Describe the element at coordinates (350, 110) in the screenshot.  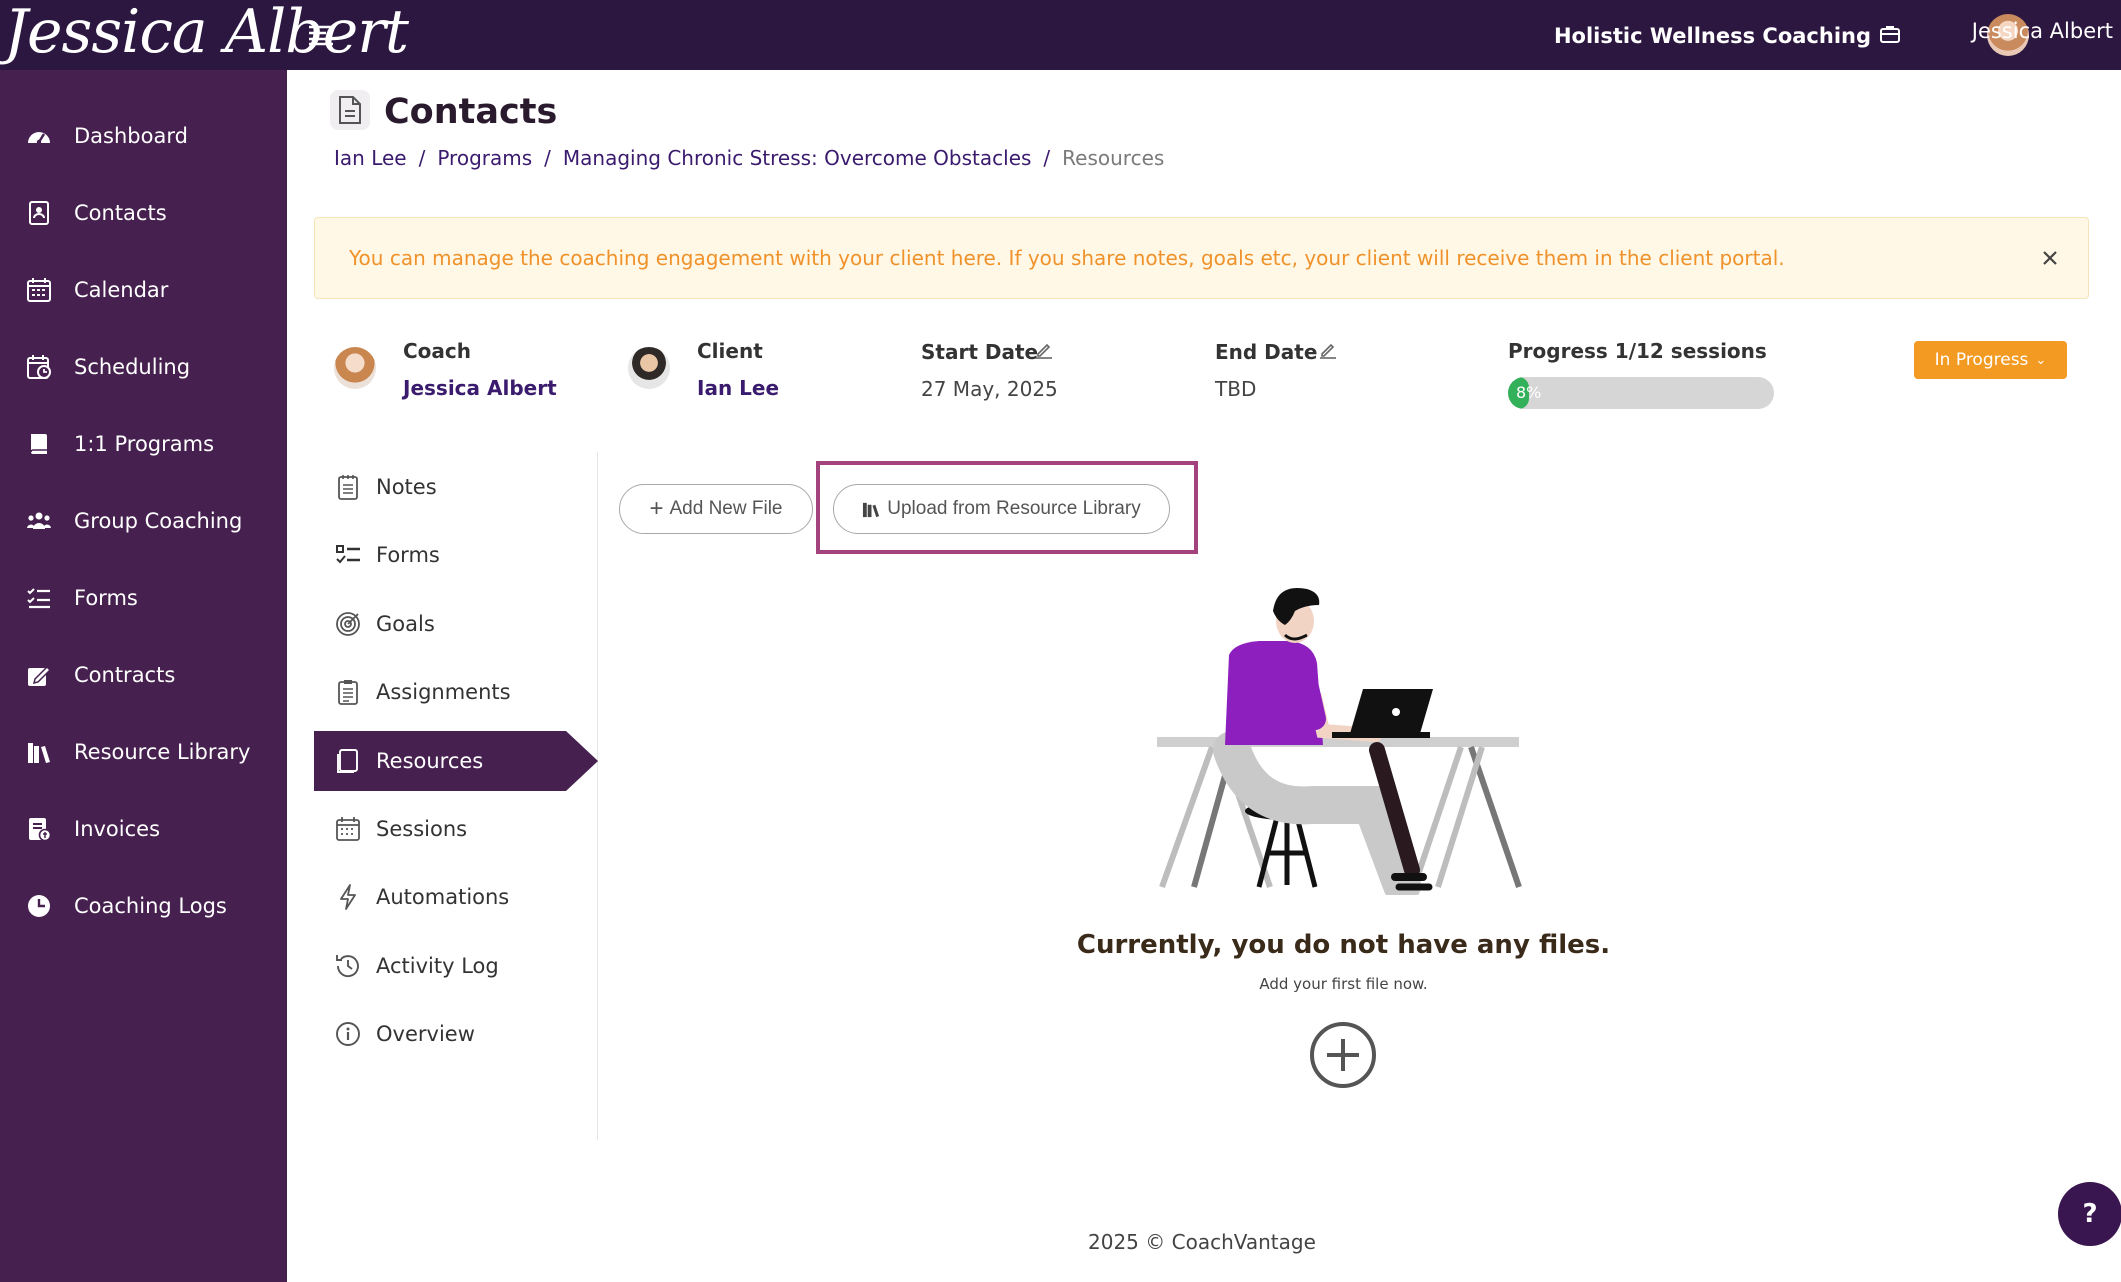
I see `document-icon` at that location.